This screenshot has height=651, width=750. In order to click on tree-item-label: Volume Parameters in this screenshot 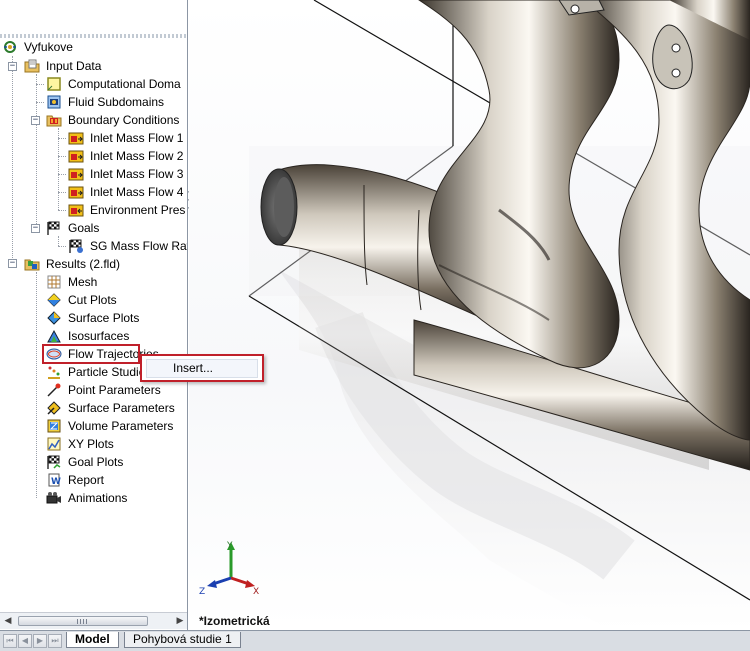, I will do `click(121, 426)`.